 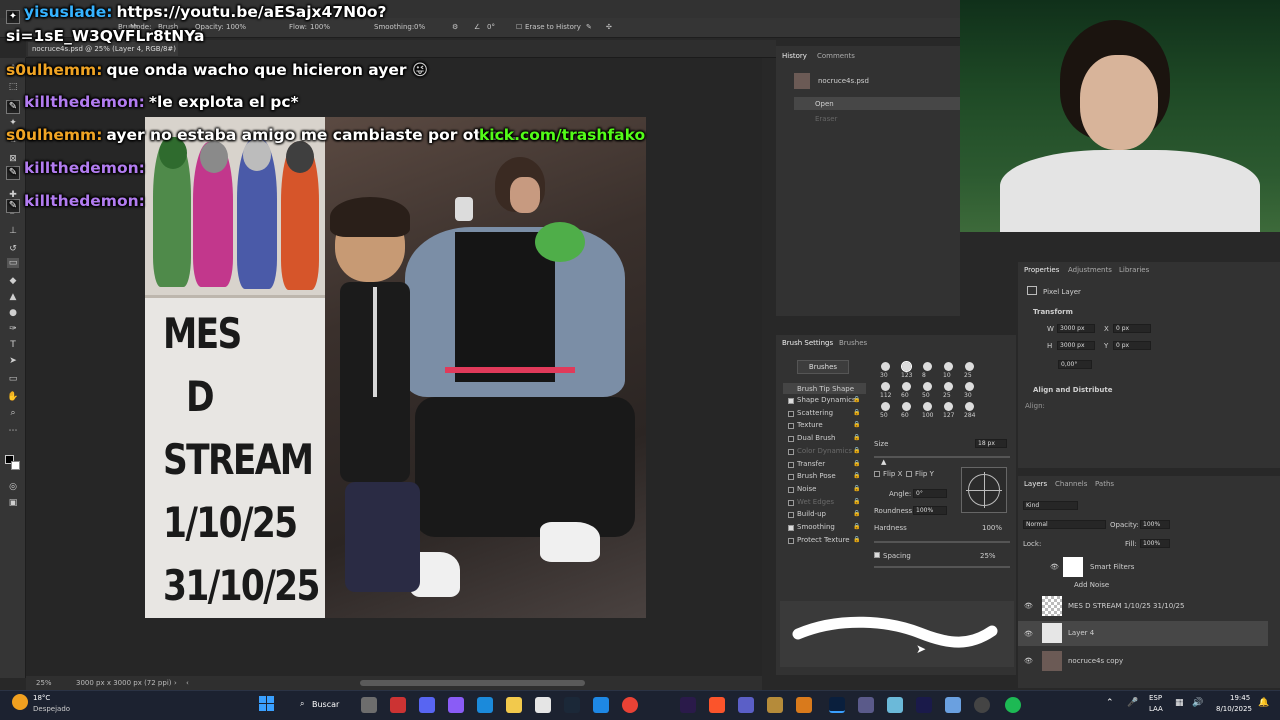 What do you see at coordinates (13, 361) in the screenshot?
I see `path-select-icon: ➤` at bounding box center [13, 361].